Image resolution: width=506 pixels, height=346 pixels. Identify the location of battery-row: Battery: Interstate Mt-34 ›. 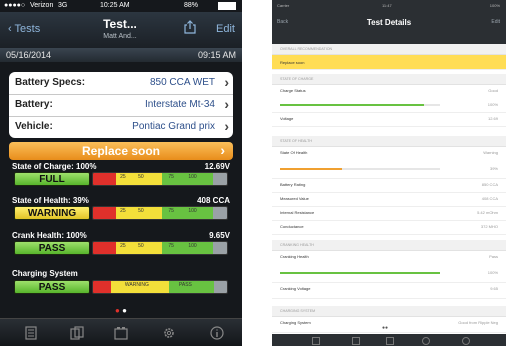
(121, 105).